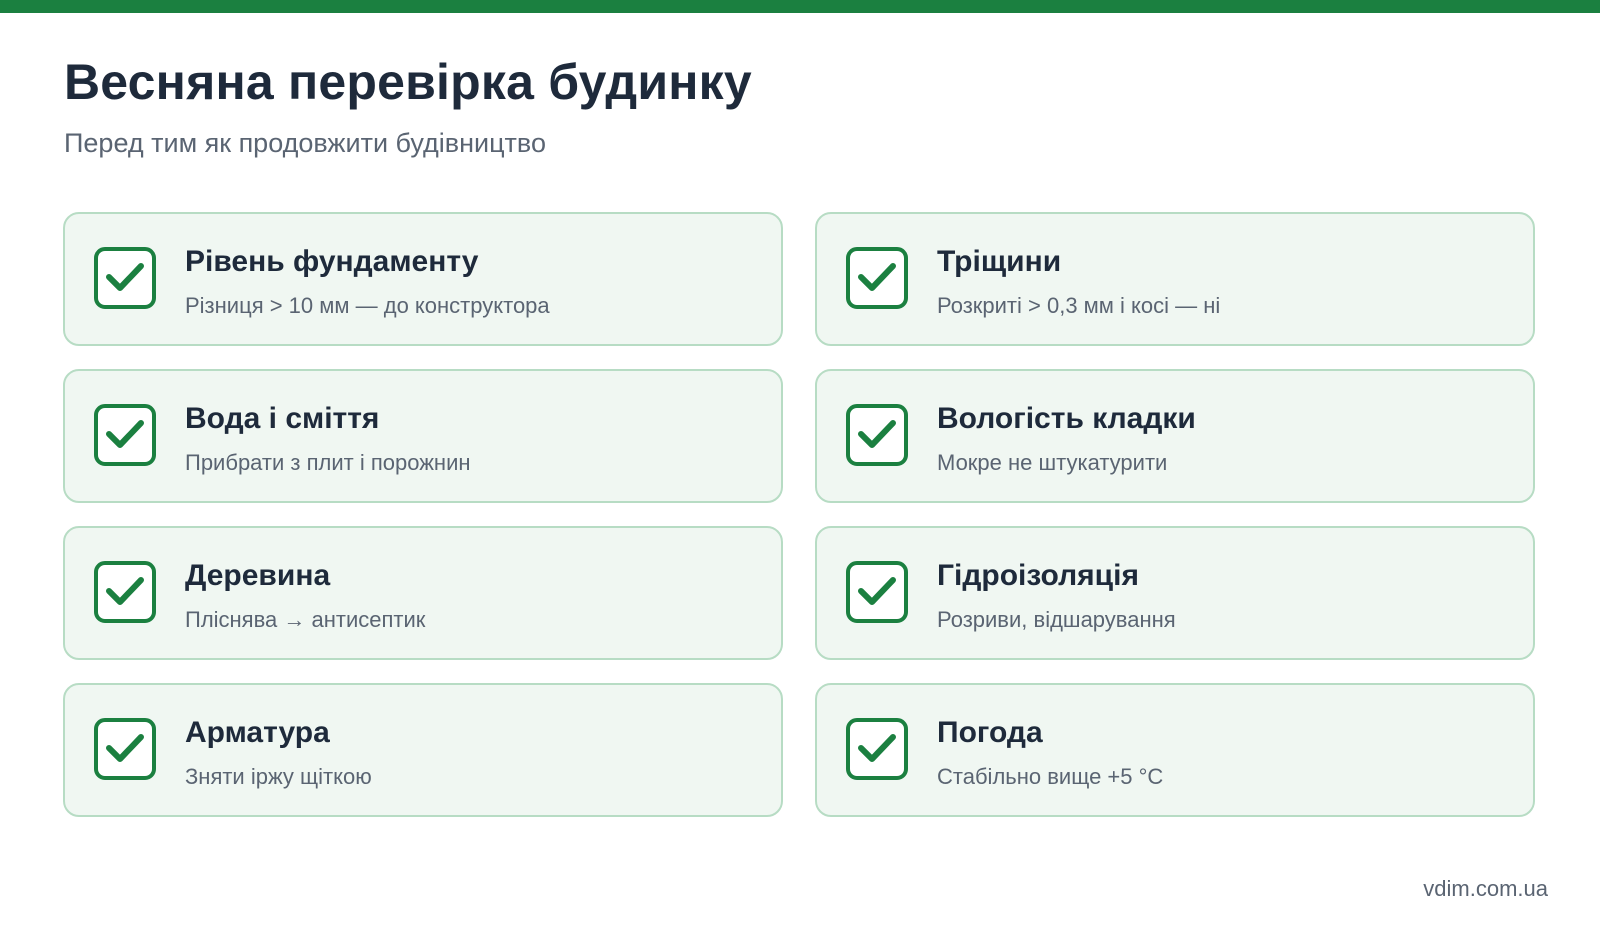 The image size is (1600, 933). I want to click on card-description: Стабільно вище +5 °C, so click(1050, 776).